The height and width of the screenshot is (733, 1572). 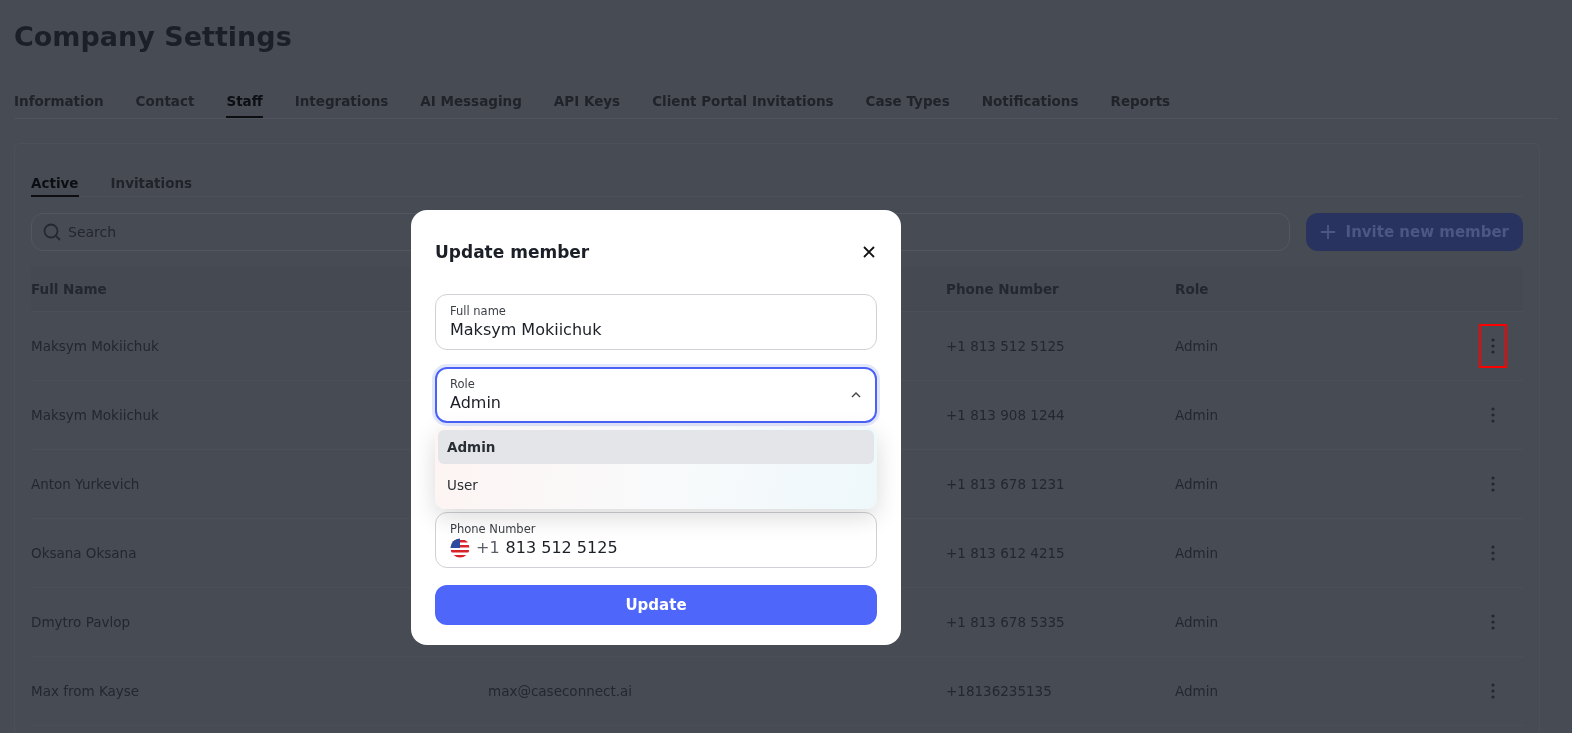 I want to click on update-button: Update, so click(x=656, y=605).